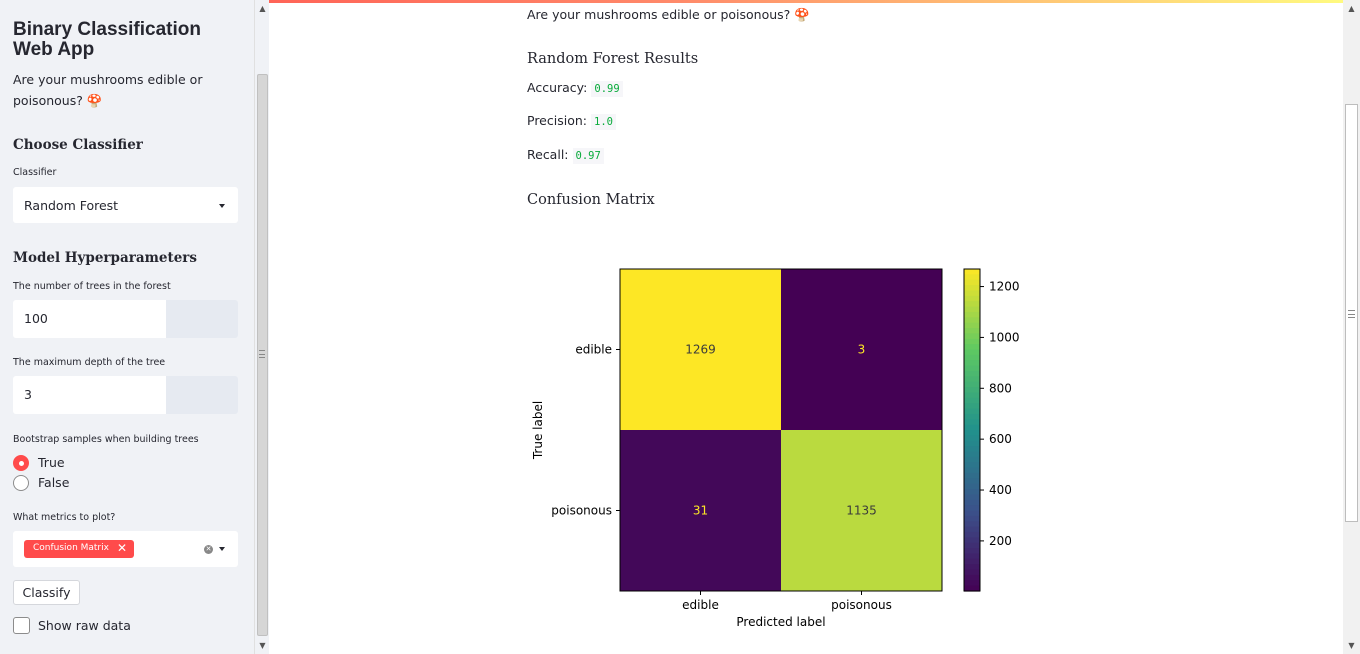 Image resolution: width=1360 pixels, height=654 pixels. I want to click on n-trees-stepper, so click(202, 319).